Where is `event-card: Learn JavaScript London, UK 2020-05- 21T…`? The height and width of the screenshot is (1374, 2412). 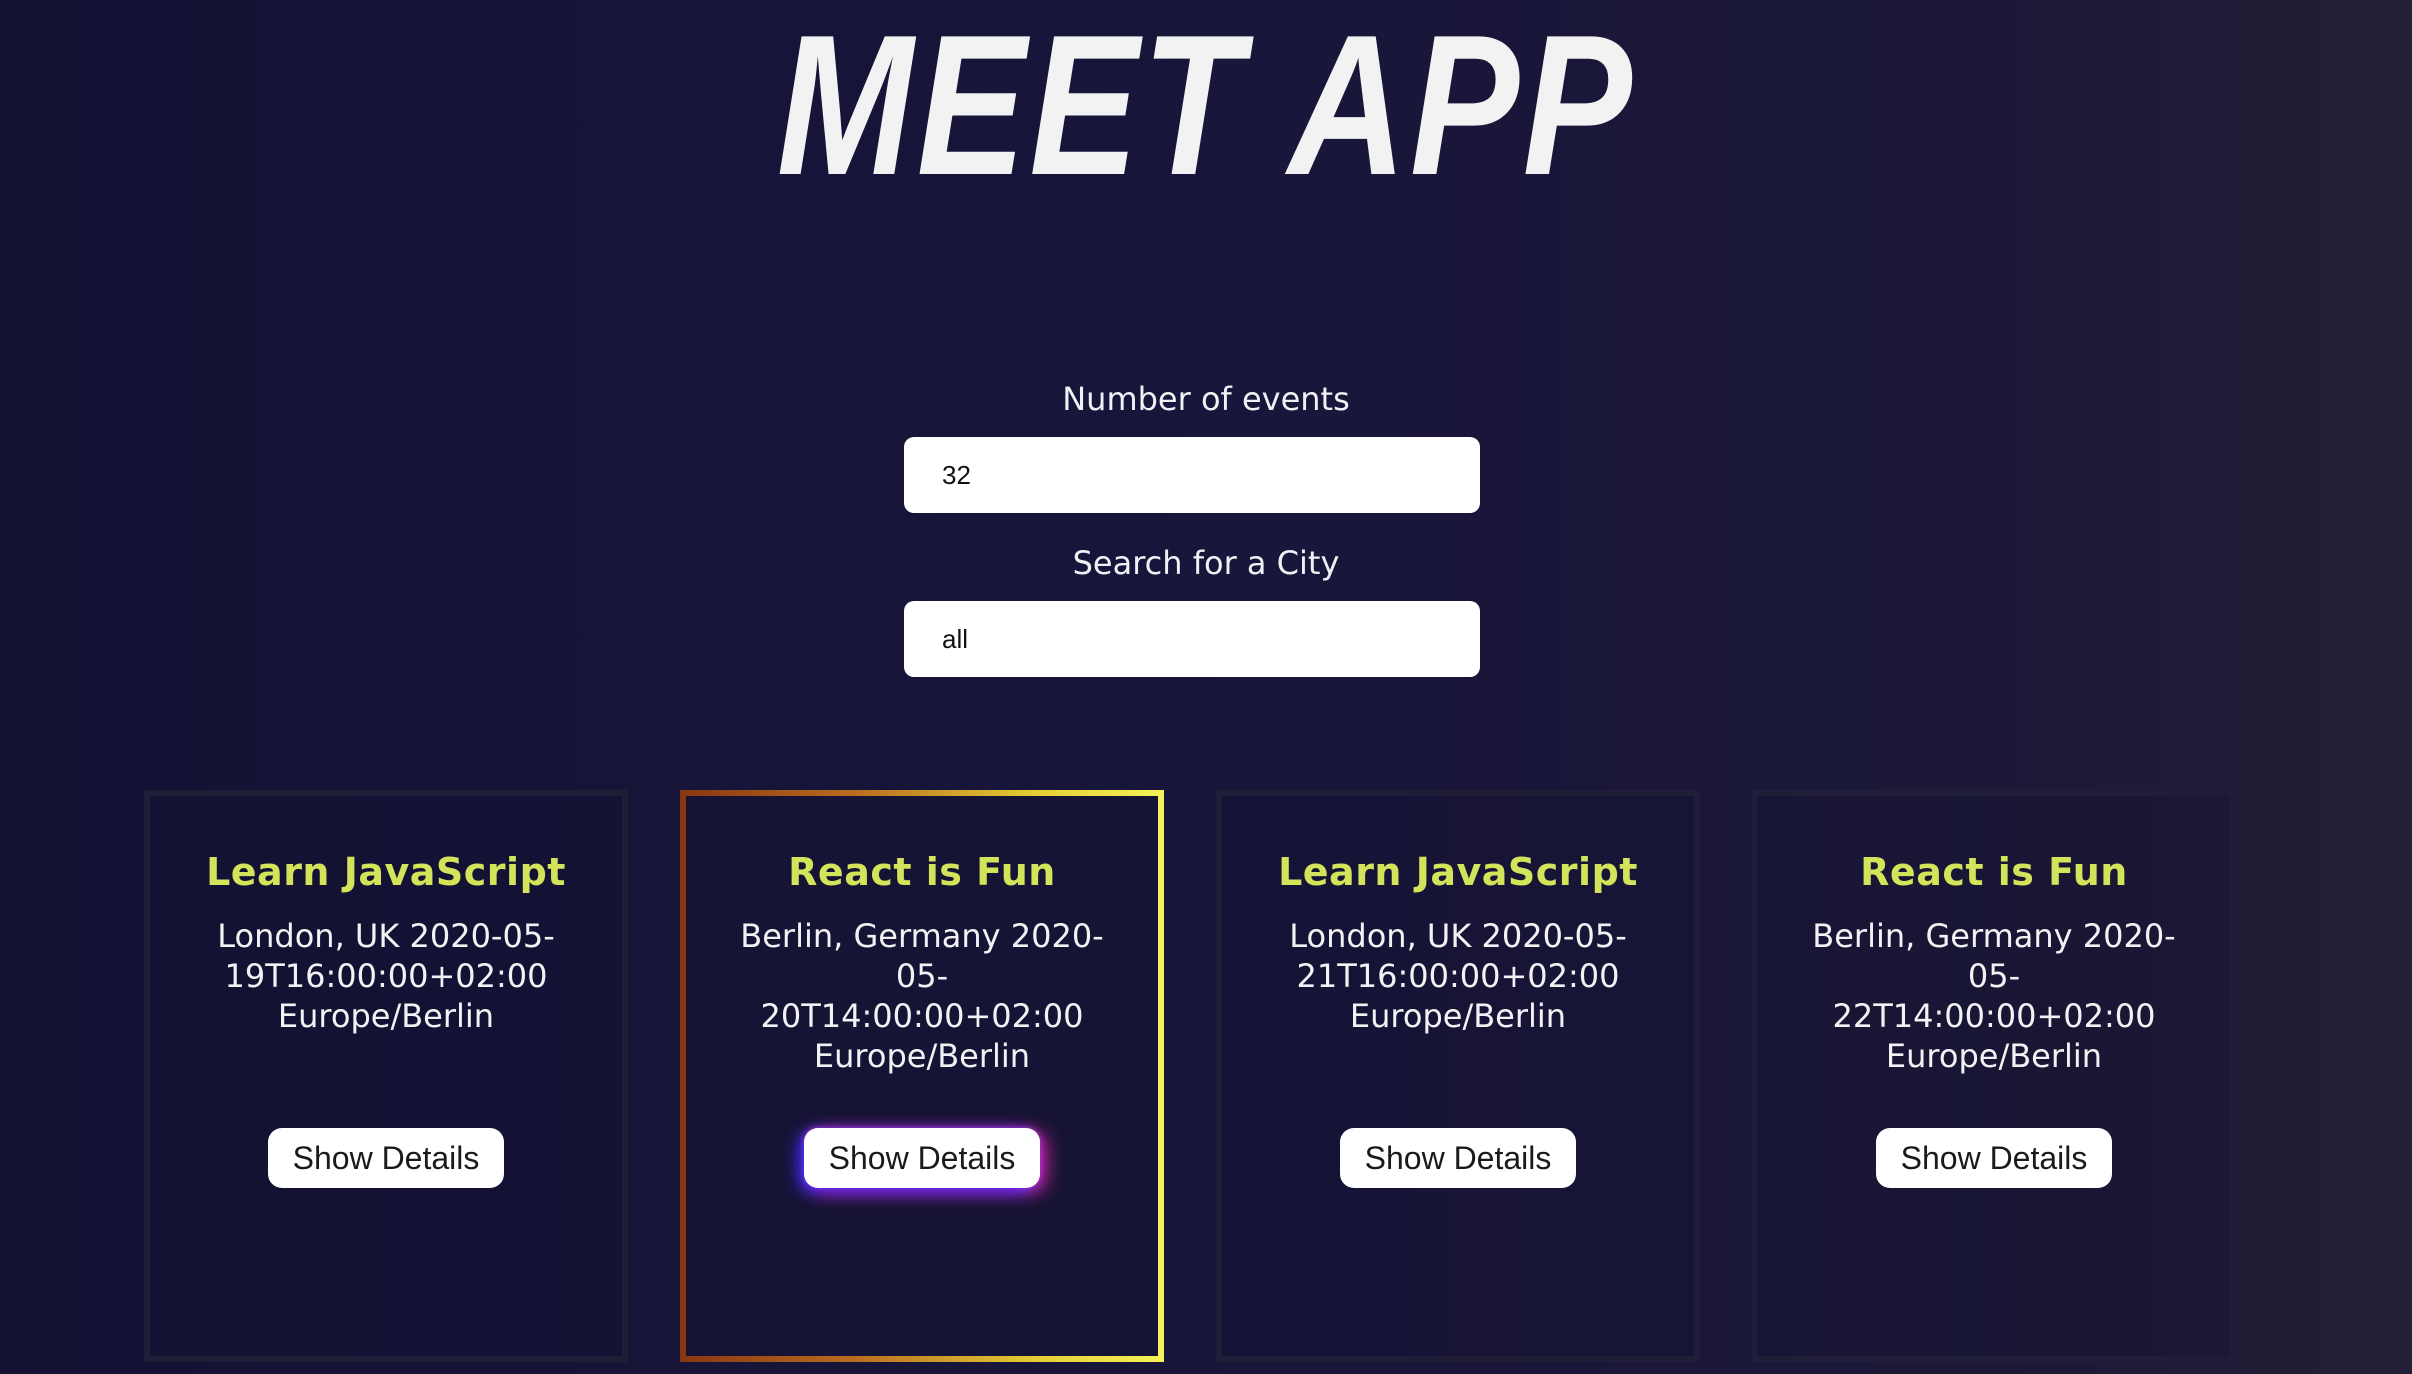
event-card: Learn JavaScript London, UK 2020-05- 21T… is located at coordinates (1458, 1076).